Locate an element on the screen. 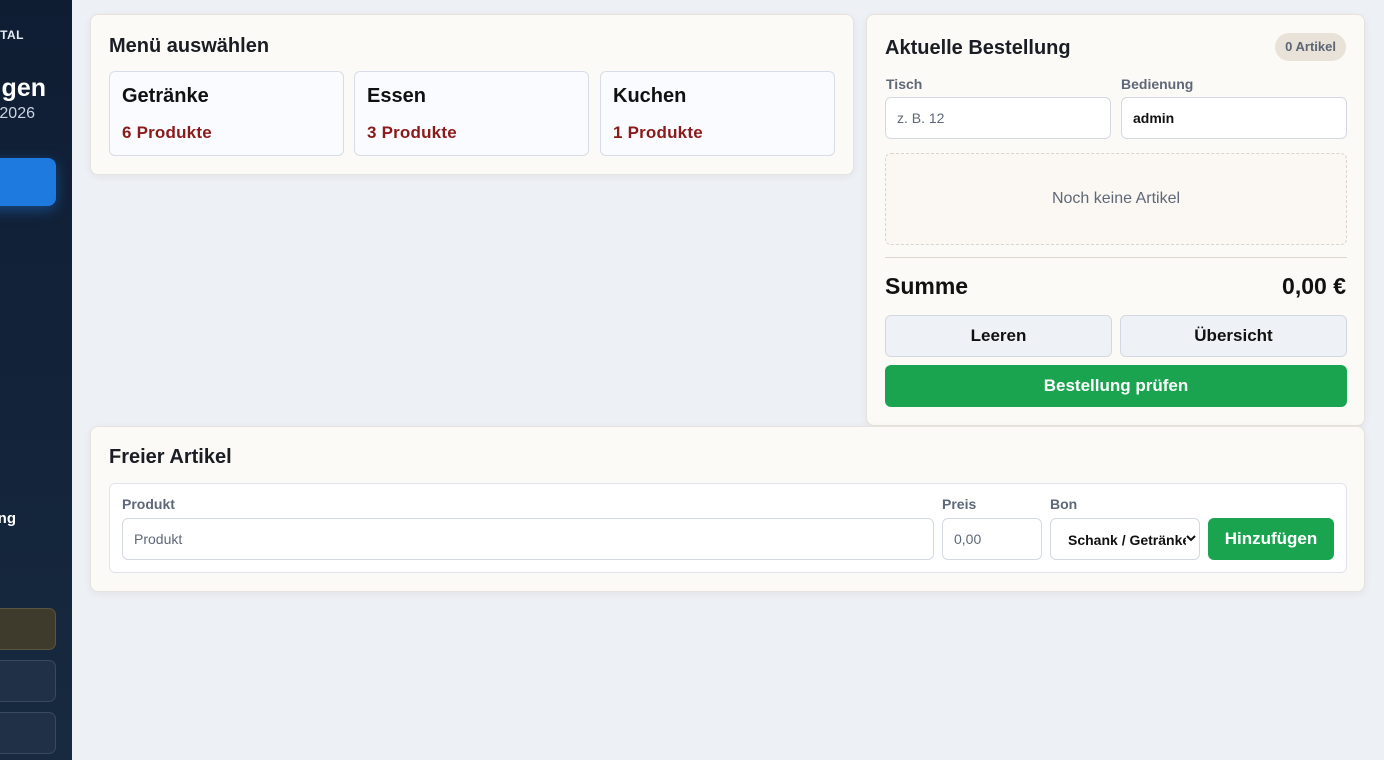 This screenshot has height=760, width=1384. category-name: Kuchen is located at coordinates (650, 96).